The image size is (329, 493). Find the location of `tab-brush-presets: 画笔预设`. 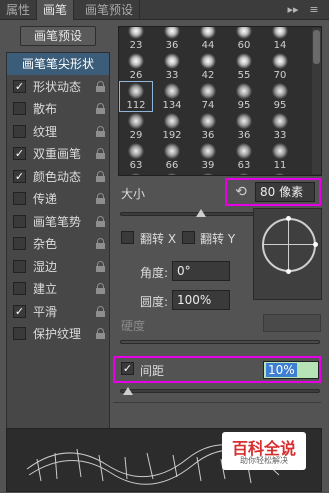

tab-brush-presets: 画笔预设 is located at coordinates (110, 10).